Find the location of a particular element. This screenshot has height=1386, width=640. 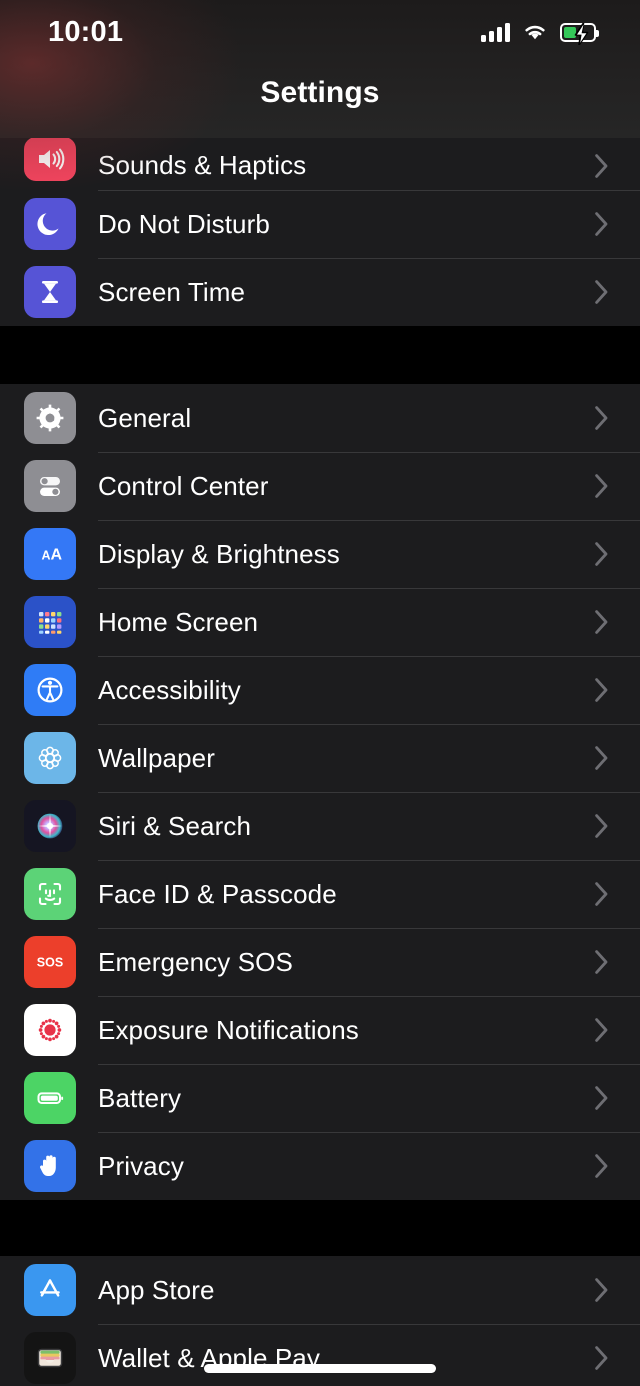

settings-row-label: Sounds & Haptics is located at coordinates (202, 165).